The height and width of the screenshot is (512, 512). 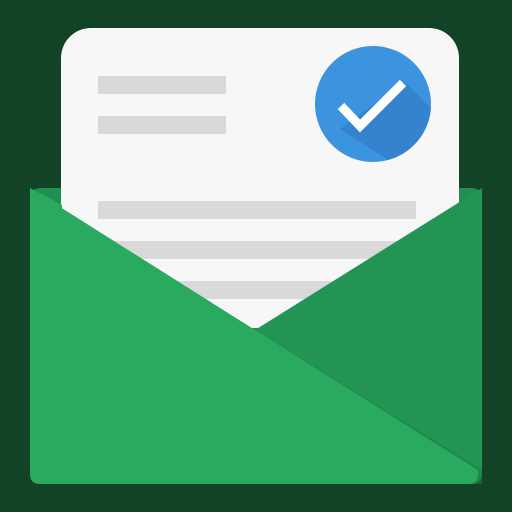 I want to click on verified-badge-icon, so click(x=373, y=104).